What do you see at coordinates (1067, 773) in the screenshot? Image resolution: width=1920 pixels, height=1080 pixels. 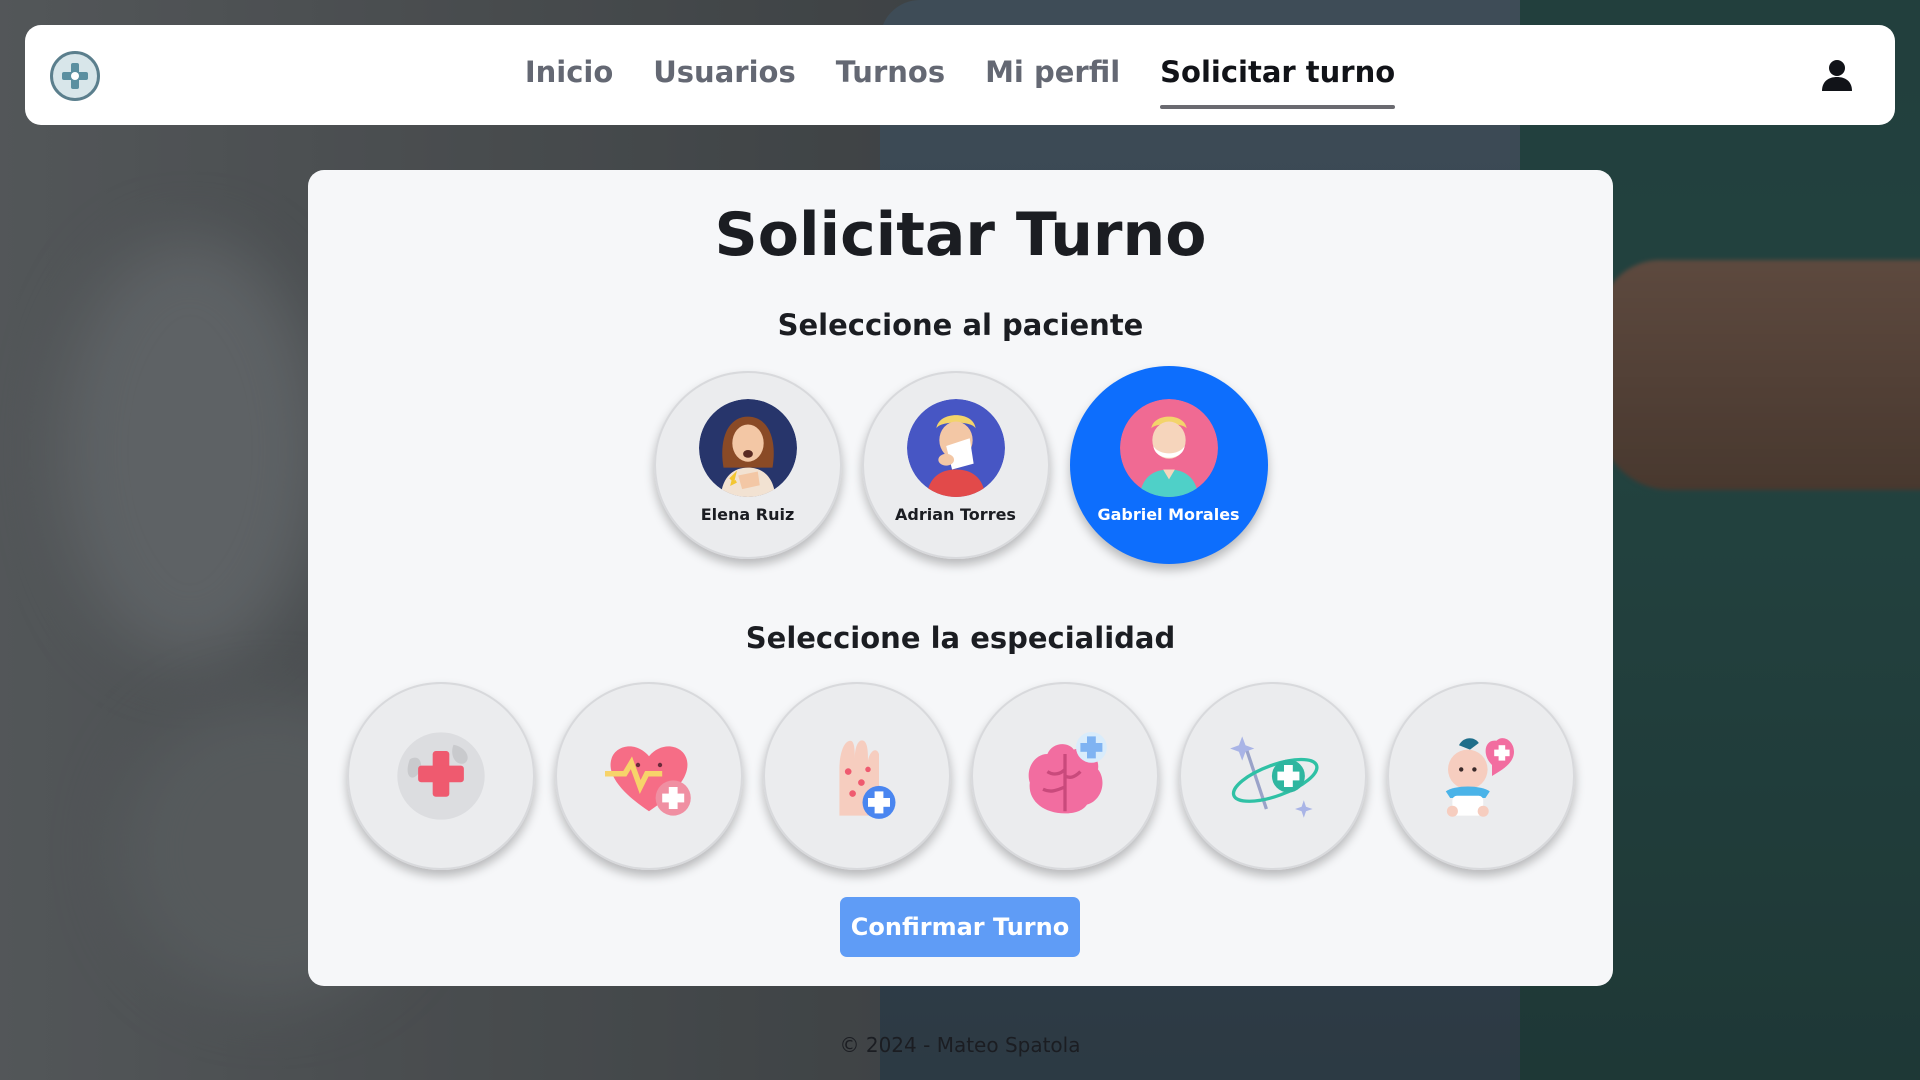 I see `neurology-brain-icon` at bounding box center [1067, 773].